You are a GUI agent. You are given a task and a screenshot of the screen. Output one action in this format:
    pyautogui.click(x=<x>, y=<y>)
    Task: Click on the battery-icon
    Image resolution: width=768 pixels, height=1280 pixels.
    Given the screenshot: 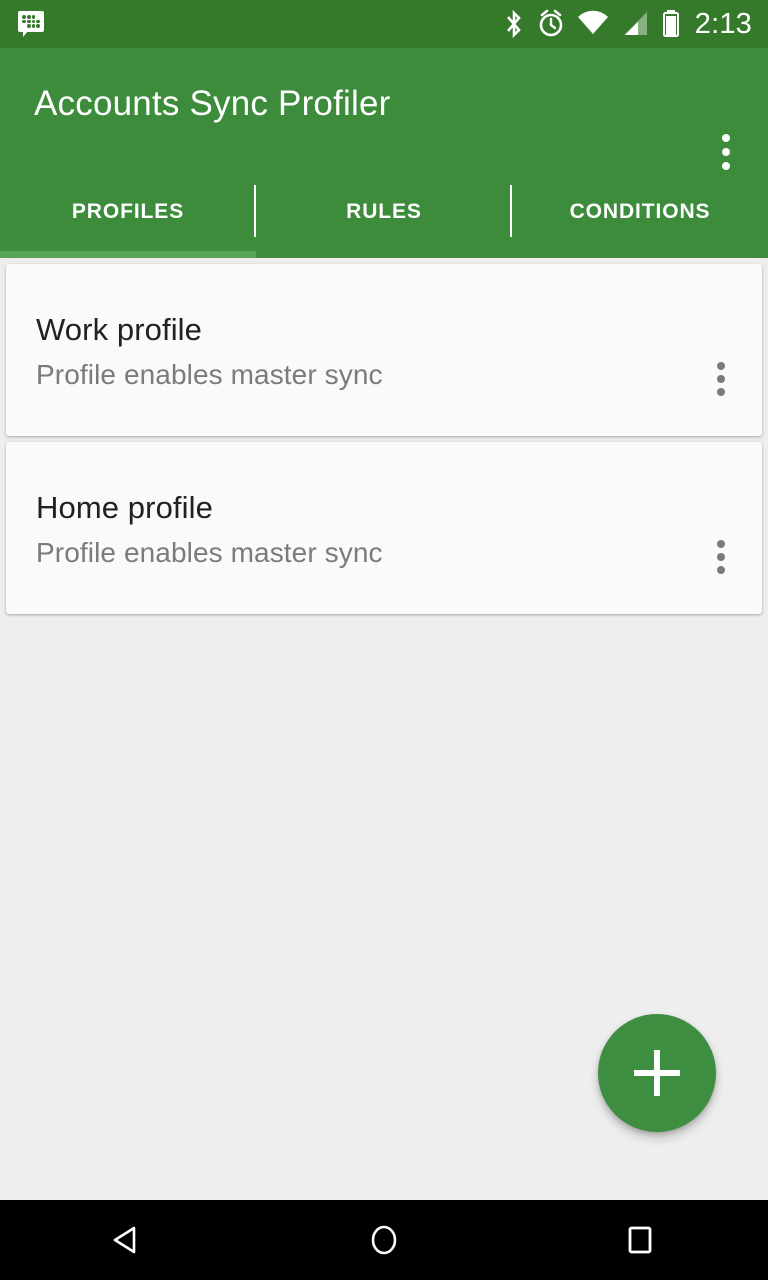 What is the action you would take?
    pyautogui.click(x=670, y=23)
    